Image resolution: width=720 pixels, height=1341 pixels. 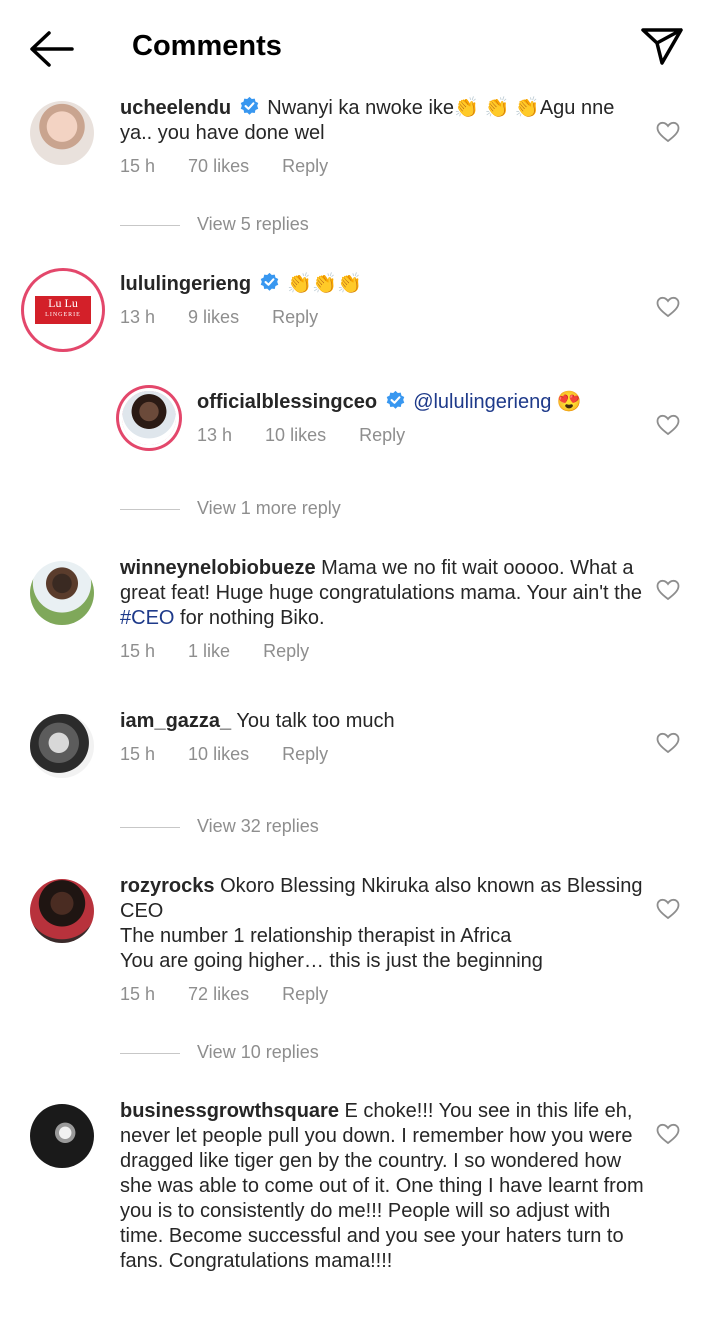 I want to click on logo-text: Lu Lu, so click(x=63, y=303).